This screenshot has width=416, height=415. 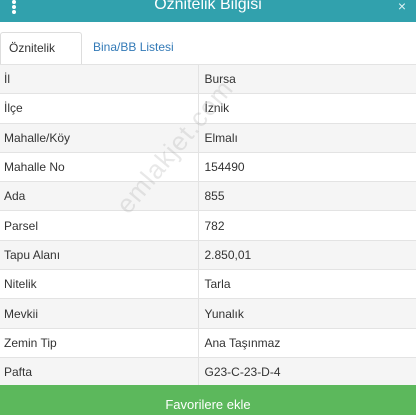 I want to click on row-value: 855, so click(x=307, y=196).